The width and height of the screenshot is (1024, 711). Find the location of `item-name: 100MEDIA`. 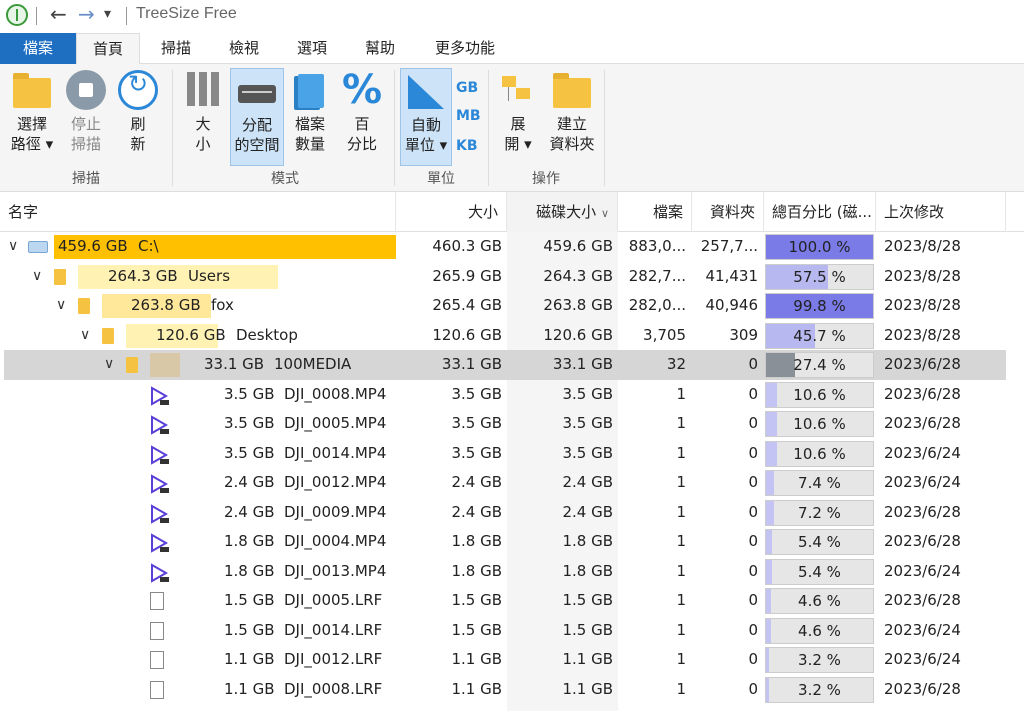

item-name: 100MEDIA is located at coordinates (312, 365).